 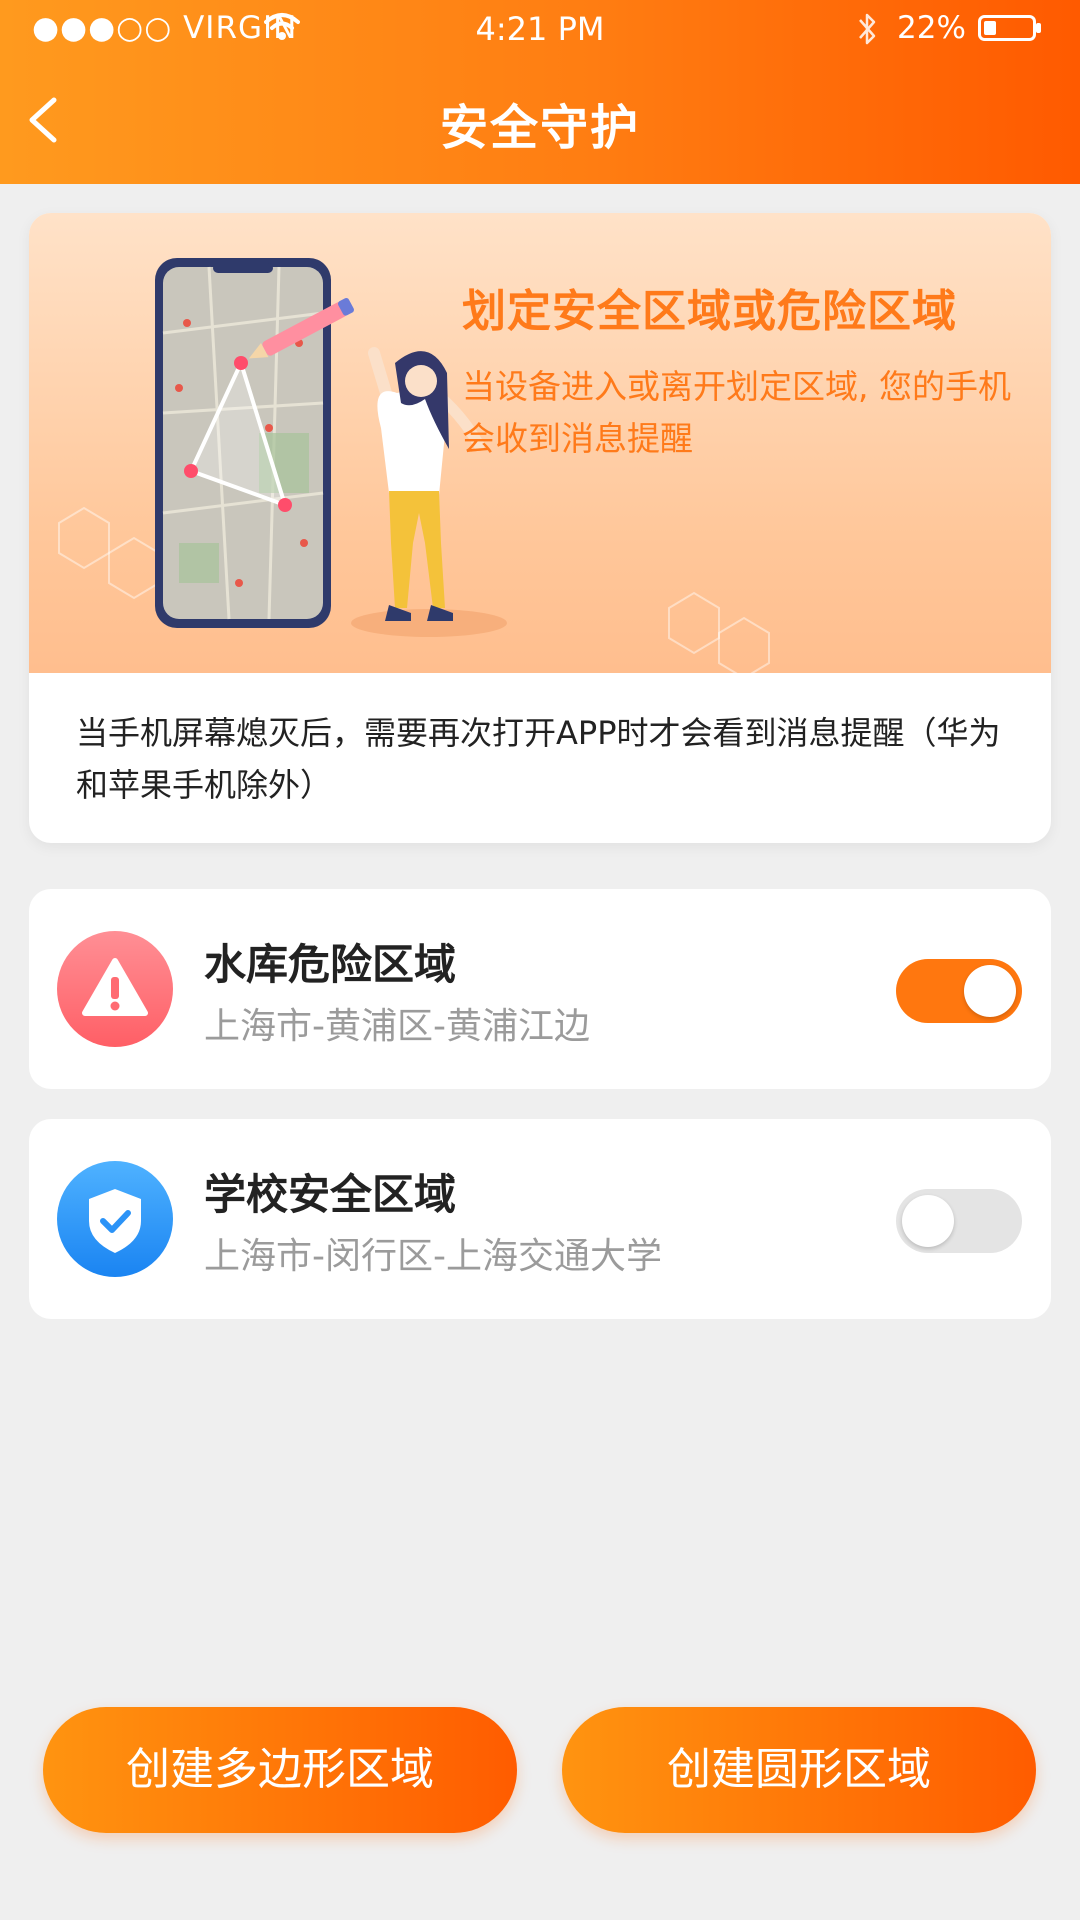 I want to click on battery-icon, so click(x=1009, y=28).